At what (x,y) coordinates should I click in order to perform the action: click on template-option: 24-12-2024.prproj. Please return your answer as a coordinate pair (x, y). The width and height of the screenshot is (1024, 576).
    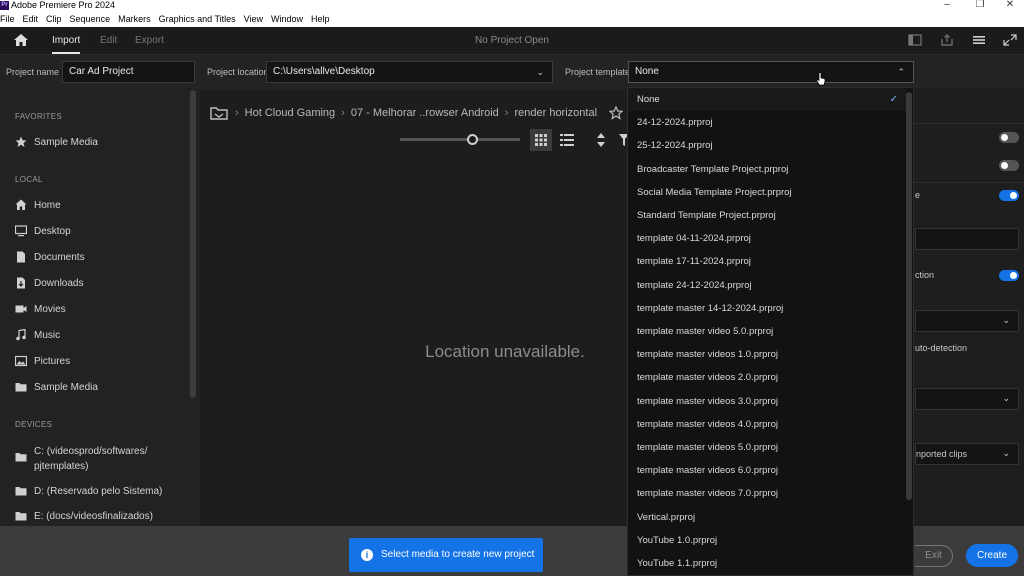
    Looking at the image, I should click on (767, 122).